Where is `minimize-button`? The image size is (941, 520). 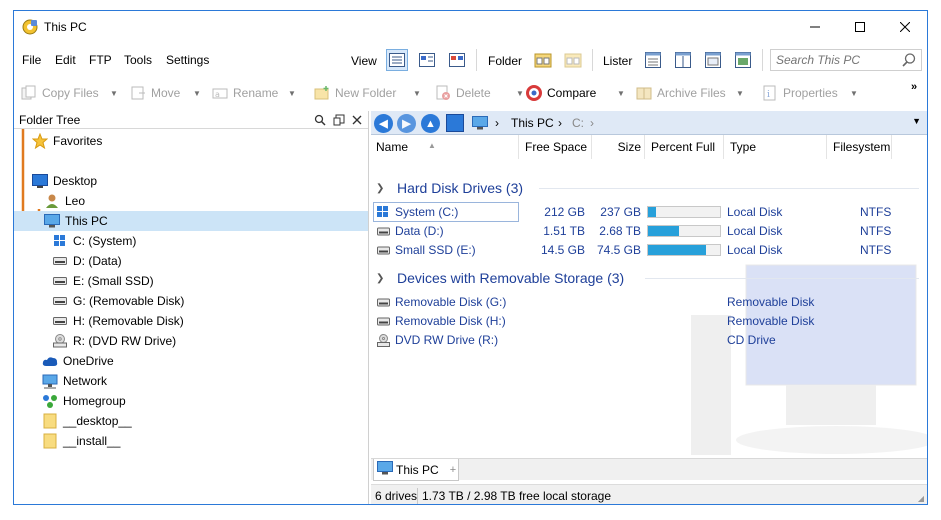
minimize-button is located at coordinates (814, 27).